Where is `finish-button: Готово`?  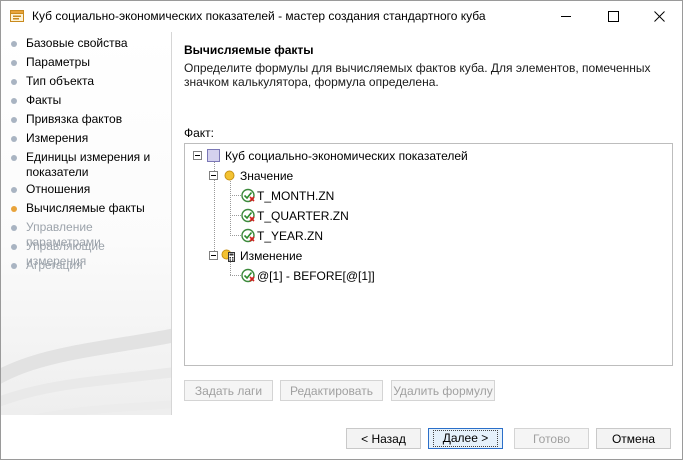
finish-button: Готово is located at coordinates (551, 438).